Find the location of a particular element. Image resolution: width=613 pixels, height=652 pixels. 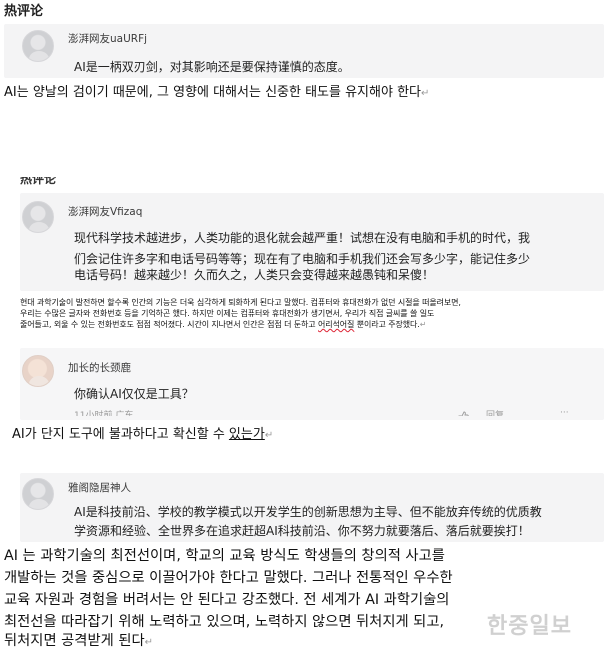

comment-text-line: 学资源和经验、全世界多在追求赶超AI科技前沿、你不努力就要落后、落后就要挨打！ is located at coordinates (302, 531).